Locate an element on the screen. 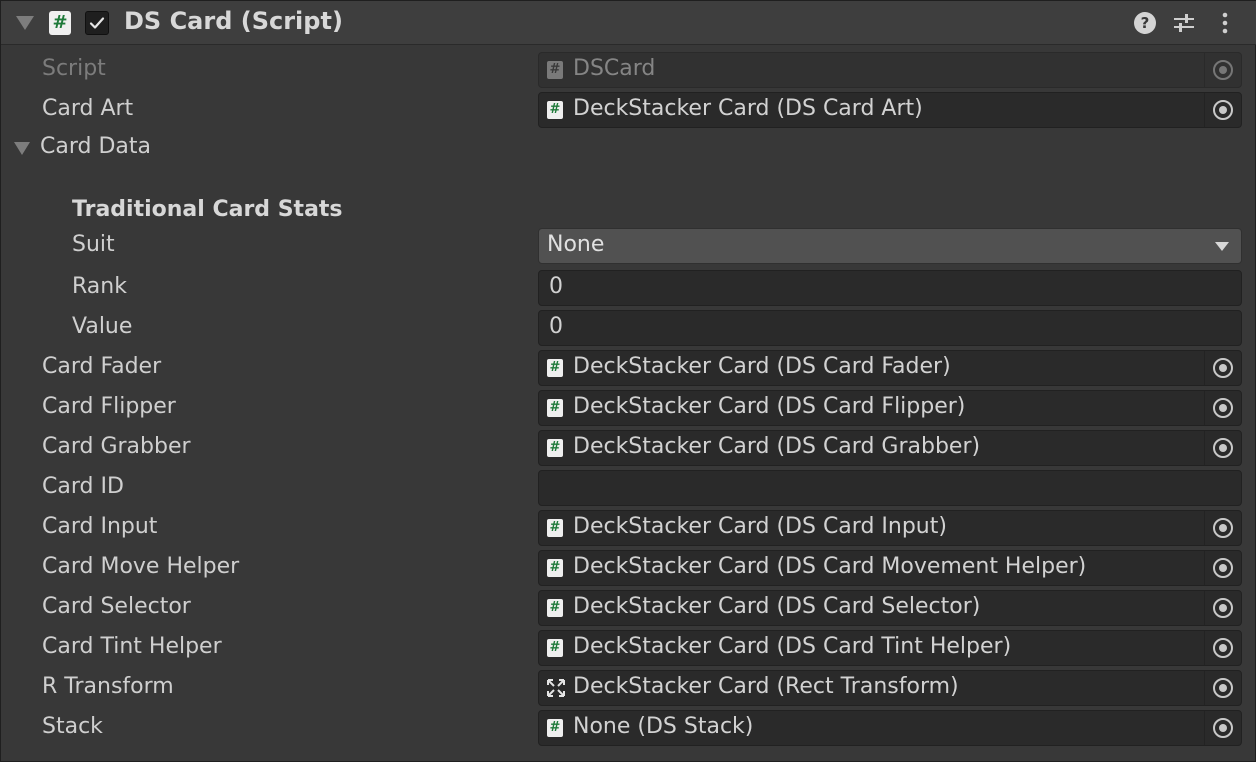  card-fader-field: # DeckStacker Card (DS Card Fader) is located at coordinates (890, 368).